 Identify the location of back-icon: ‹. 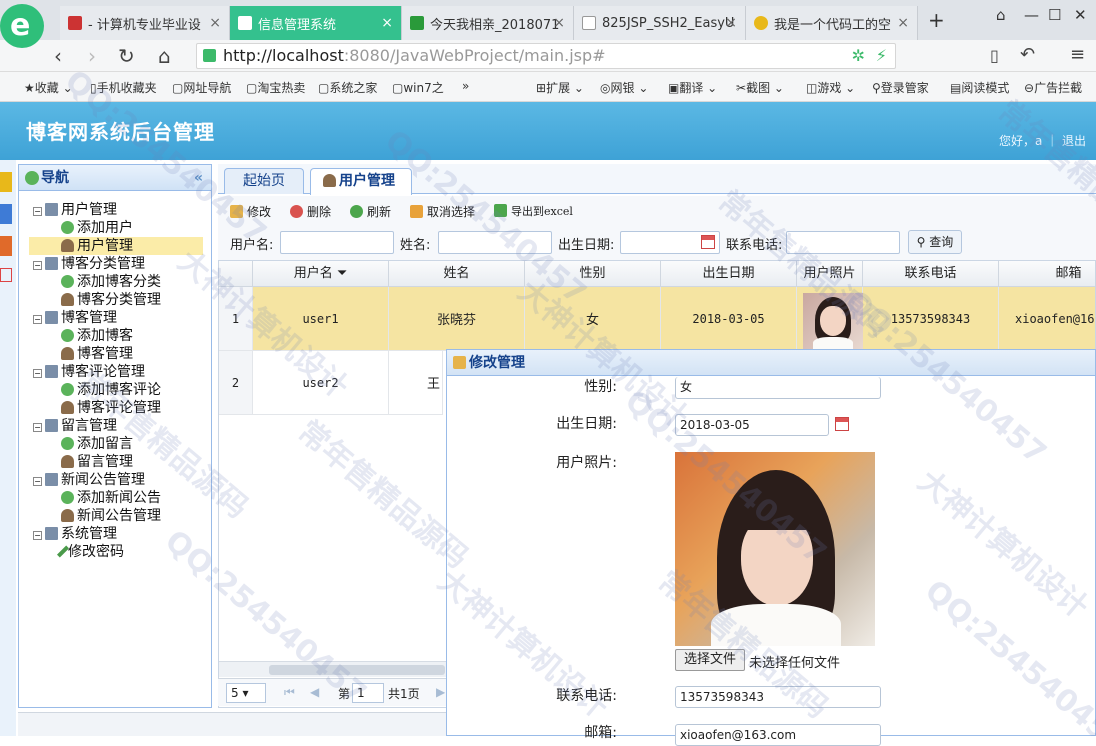
(58, 56).